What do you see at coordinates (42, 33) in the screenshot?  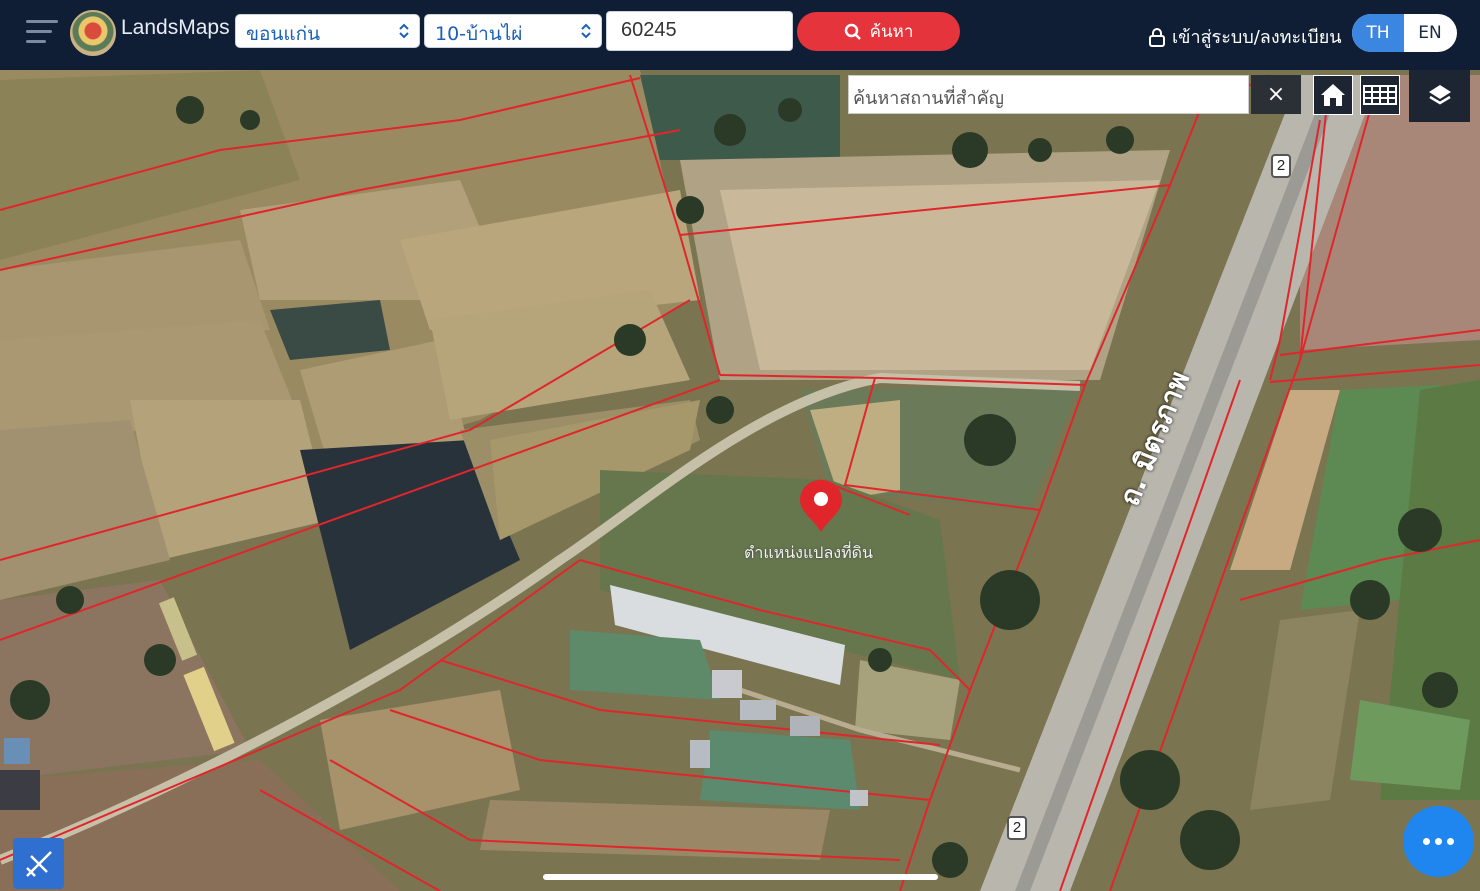 I see `hamburger-menu-icon` at bounding box center [42, 33].